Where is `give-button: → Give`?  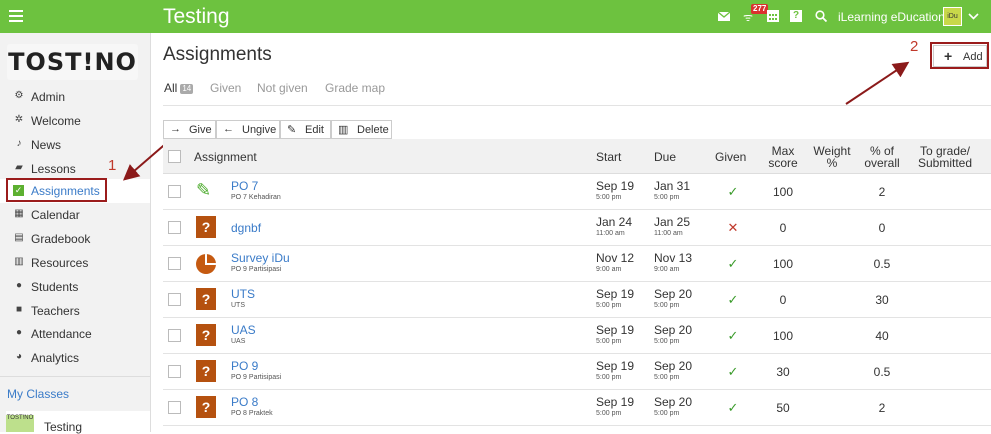
give-button: → Give is located at coordinates (189, 129).